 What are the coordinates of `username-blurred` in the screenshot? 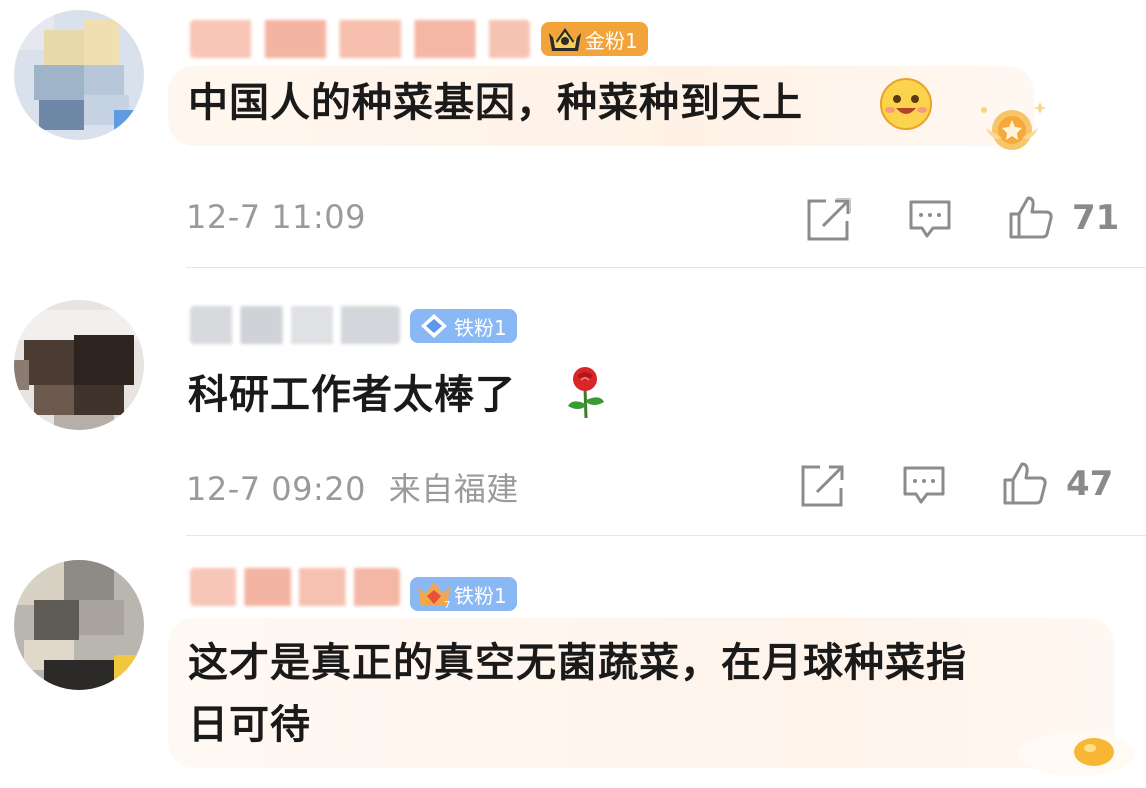 It's located at (295, 587).